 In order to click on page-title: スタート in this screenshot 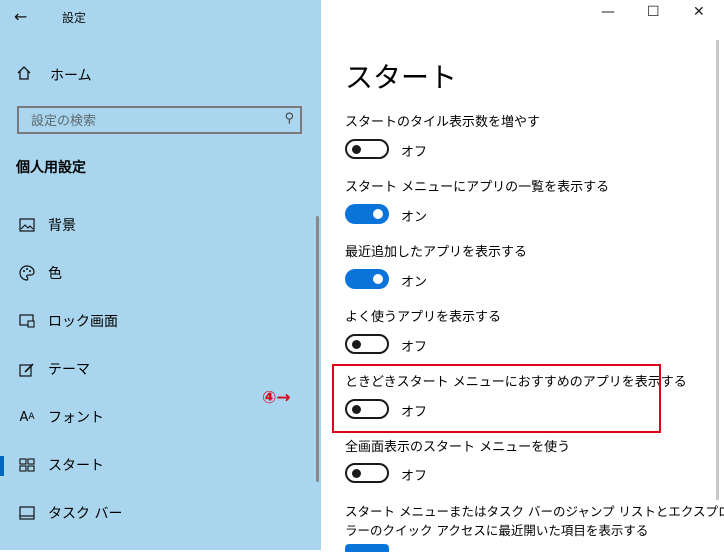, I will do `click(401, 77)`.